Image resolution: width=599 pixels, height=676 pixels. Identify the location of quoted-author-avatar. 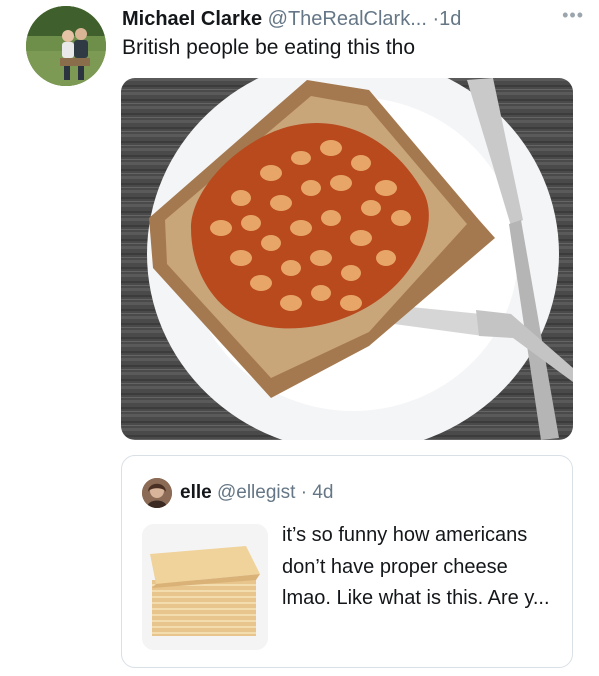
(157, 493).